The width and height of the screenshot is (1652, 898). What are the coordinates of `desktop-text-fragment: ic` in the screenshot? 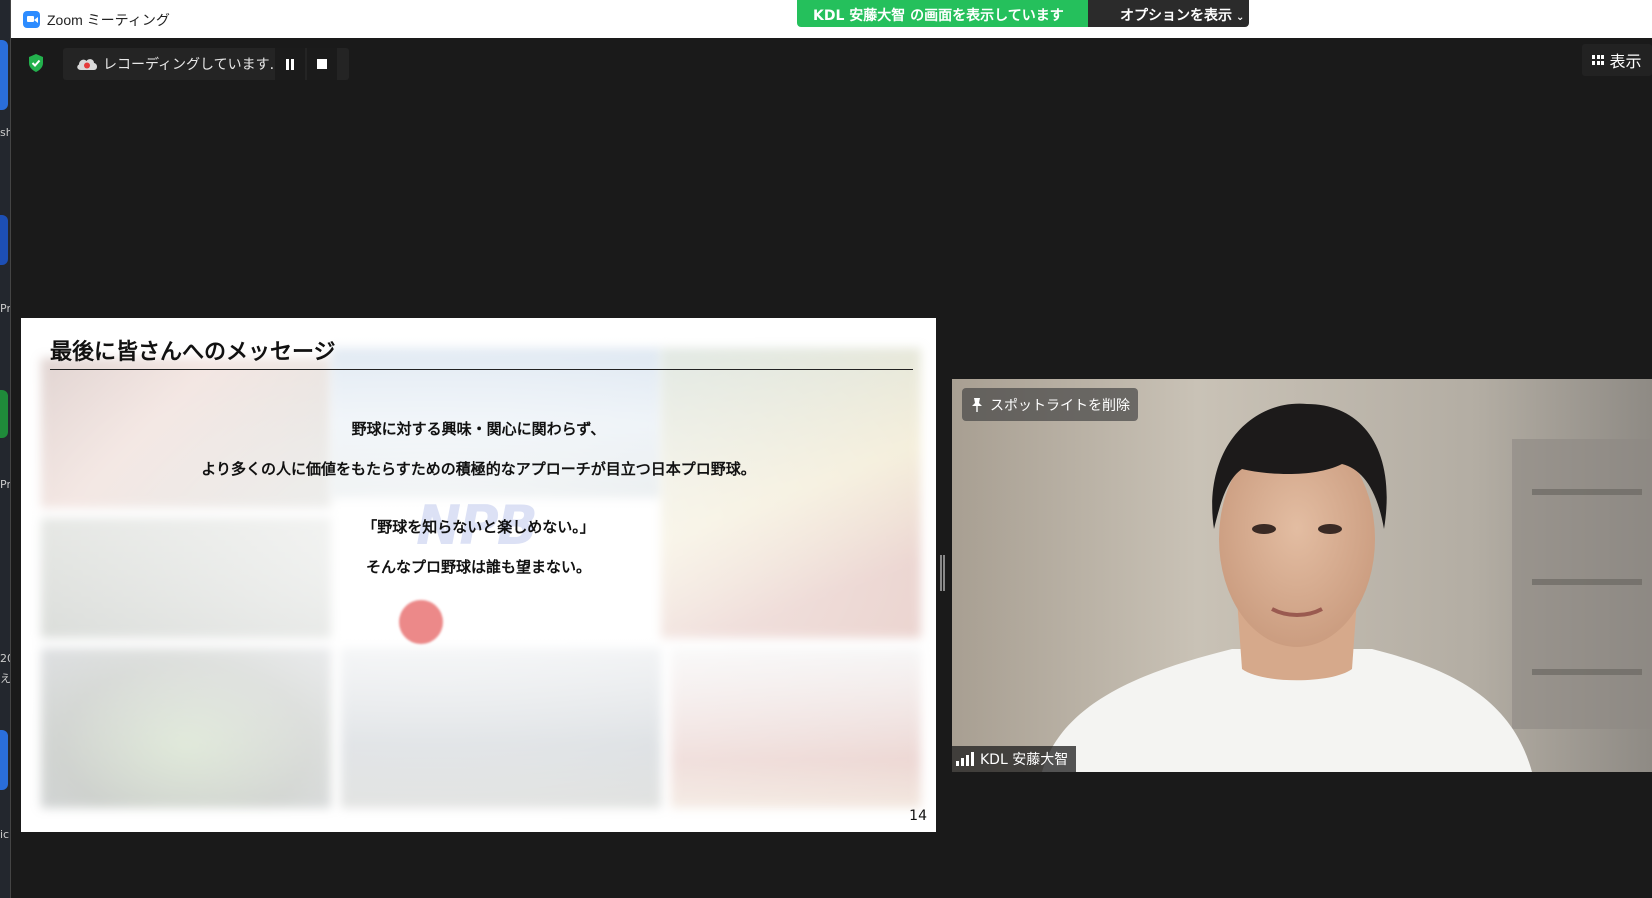 It's located at (5, 834).